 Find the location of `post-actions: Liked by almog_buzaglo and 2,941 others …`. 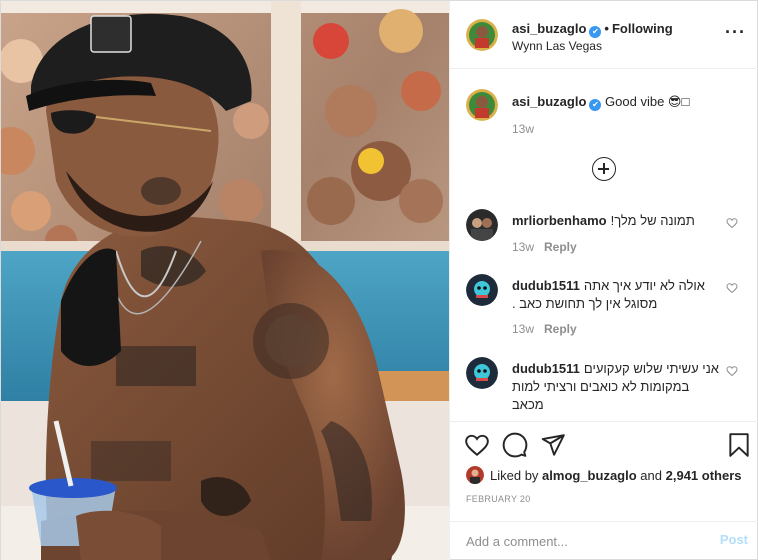

post-actions: Liked by almog_buzaglo and 2,941 others … is located at coordinates (604, 471).